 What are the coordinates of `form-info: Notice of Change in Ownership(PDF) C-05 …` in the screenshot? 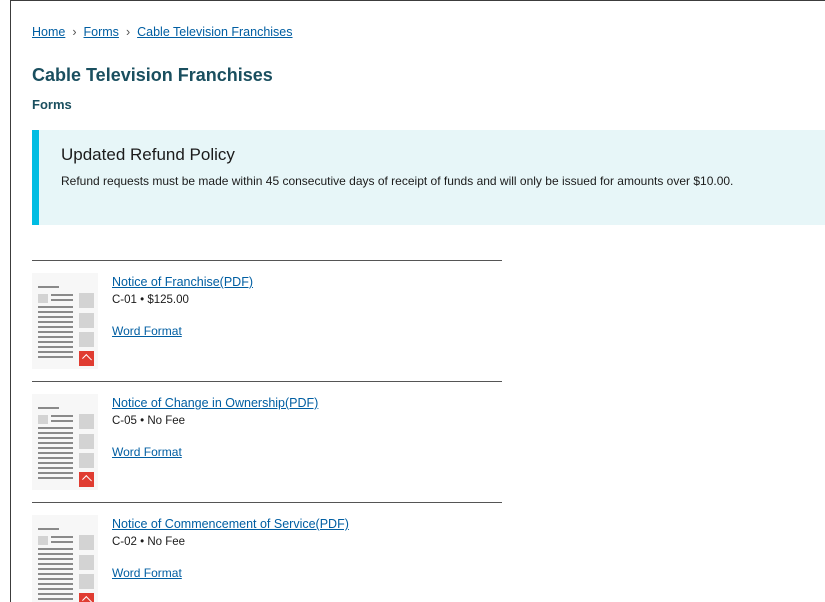 It's located at (215, 427).